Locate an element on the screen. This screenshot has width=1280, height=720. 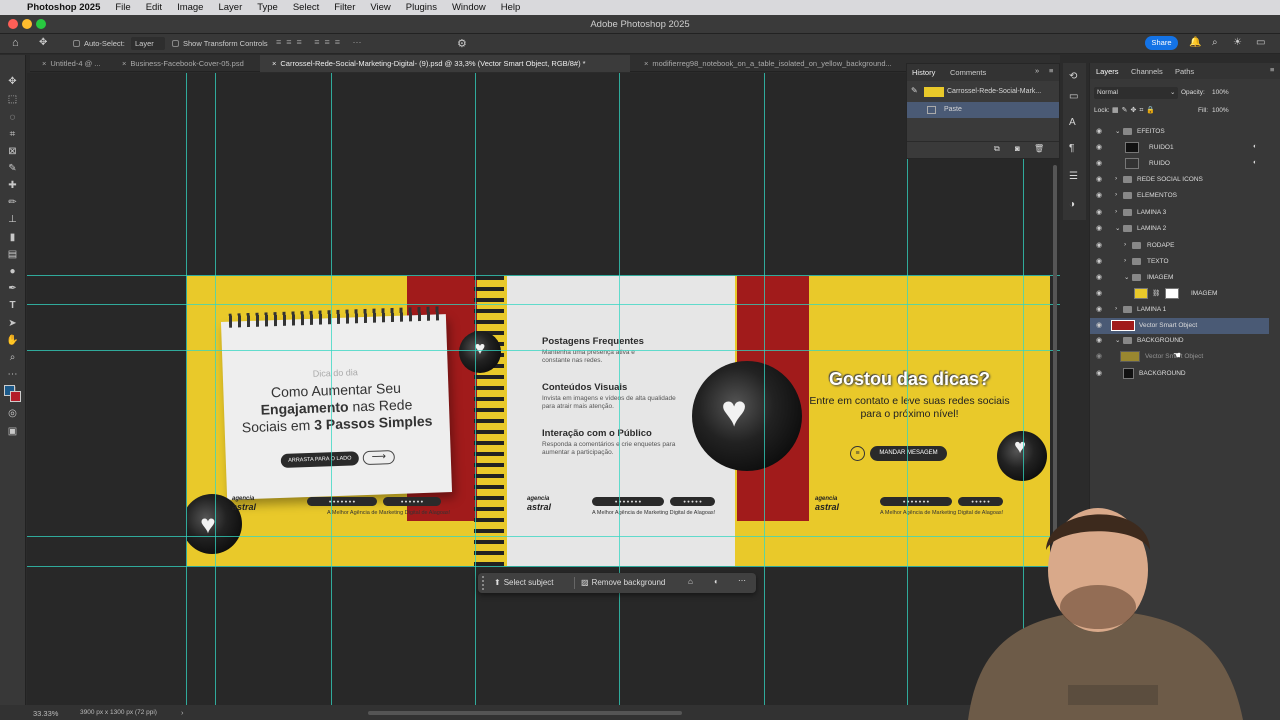
tab-business-cover: × Business-Facebook-Cover-05.psd is located at coordinates (185, 63).